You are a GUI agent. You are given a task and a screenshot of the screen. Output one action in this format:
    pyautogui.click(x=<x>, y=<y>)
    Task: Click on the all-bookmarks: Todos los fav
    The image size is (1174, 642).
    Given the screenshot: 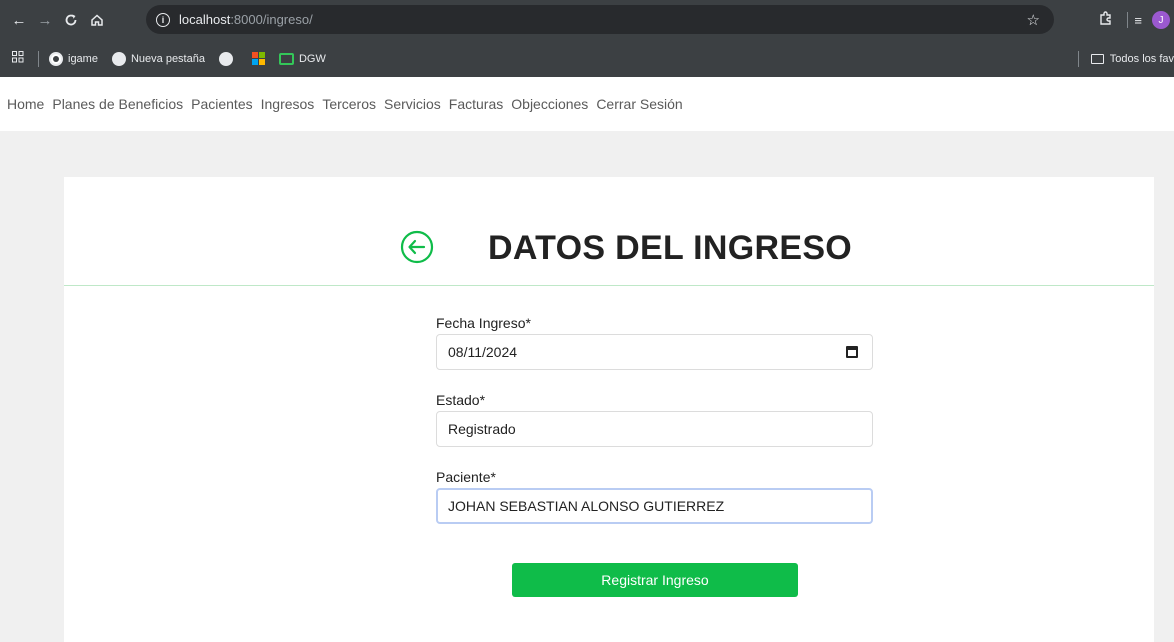 What is the action you would take?
    pyautogui.click(x=1123, y=58)
    